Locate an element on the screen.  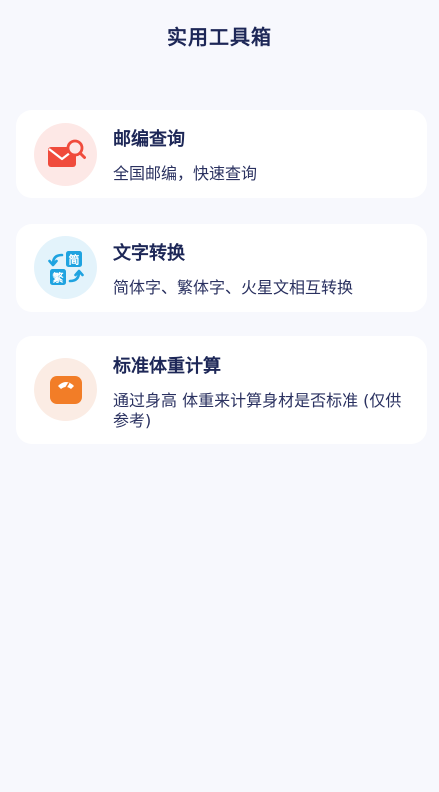
tool-title: 邮编查询 is located at coordinates (149, 139).